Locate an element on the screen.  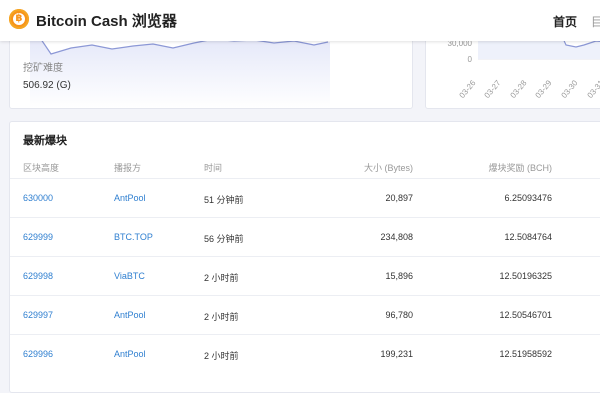
block-time: 51 分钟前 is located at coordinates (224, 200).